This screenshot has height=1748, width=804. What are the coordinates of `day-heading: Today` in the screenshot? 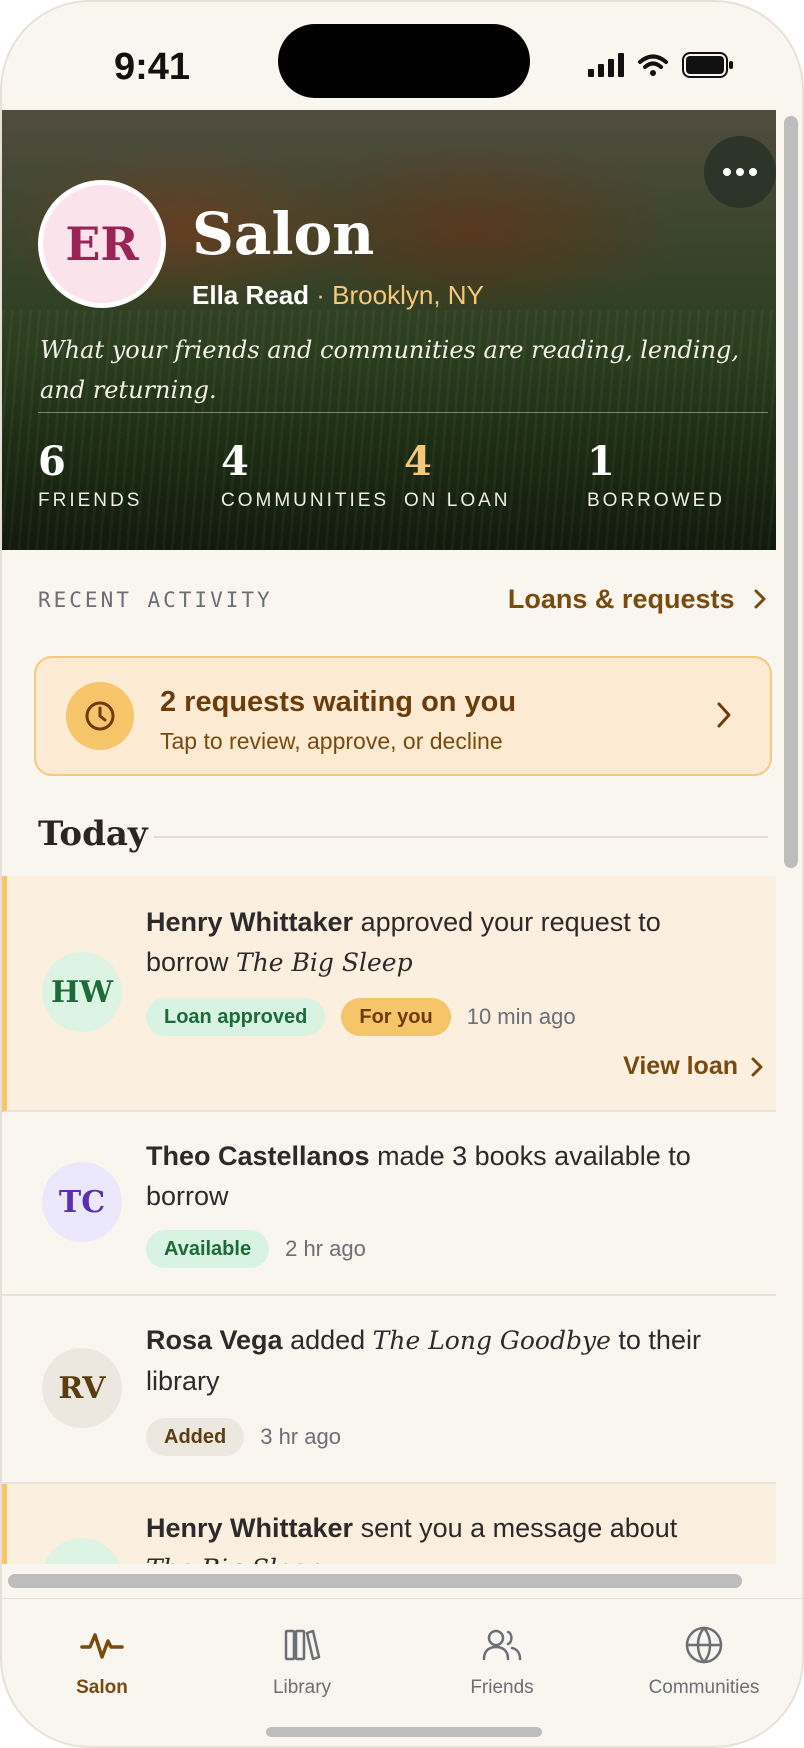 It's located at (93, 834).